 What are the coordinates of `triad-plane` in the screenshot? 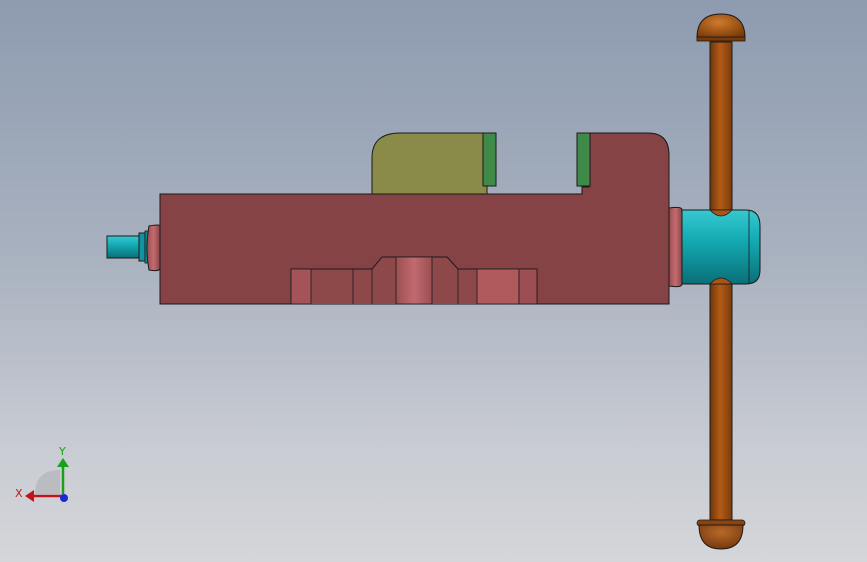 It's located at (47, 482).